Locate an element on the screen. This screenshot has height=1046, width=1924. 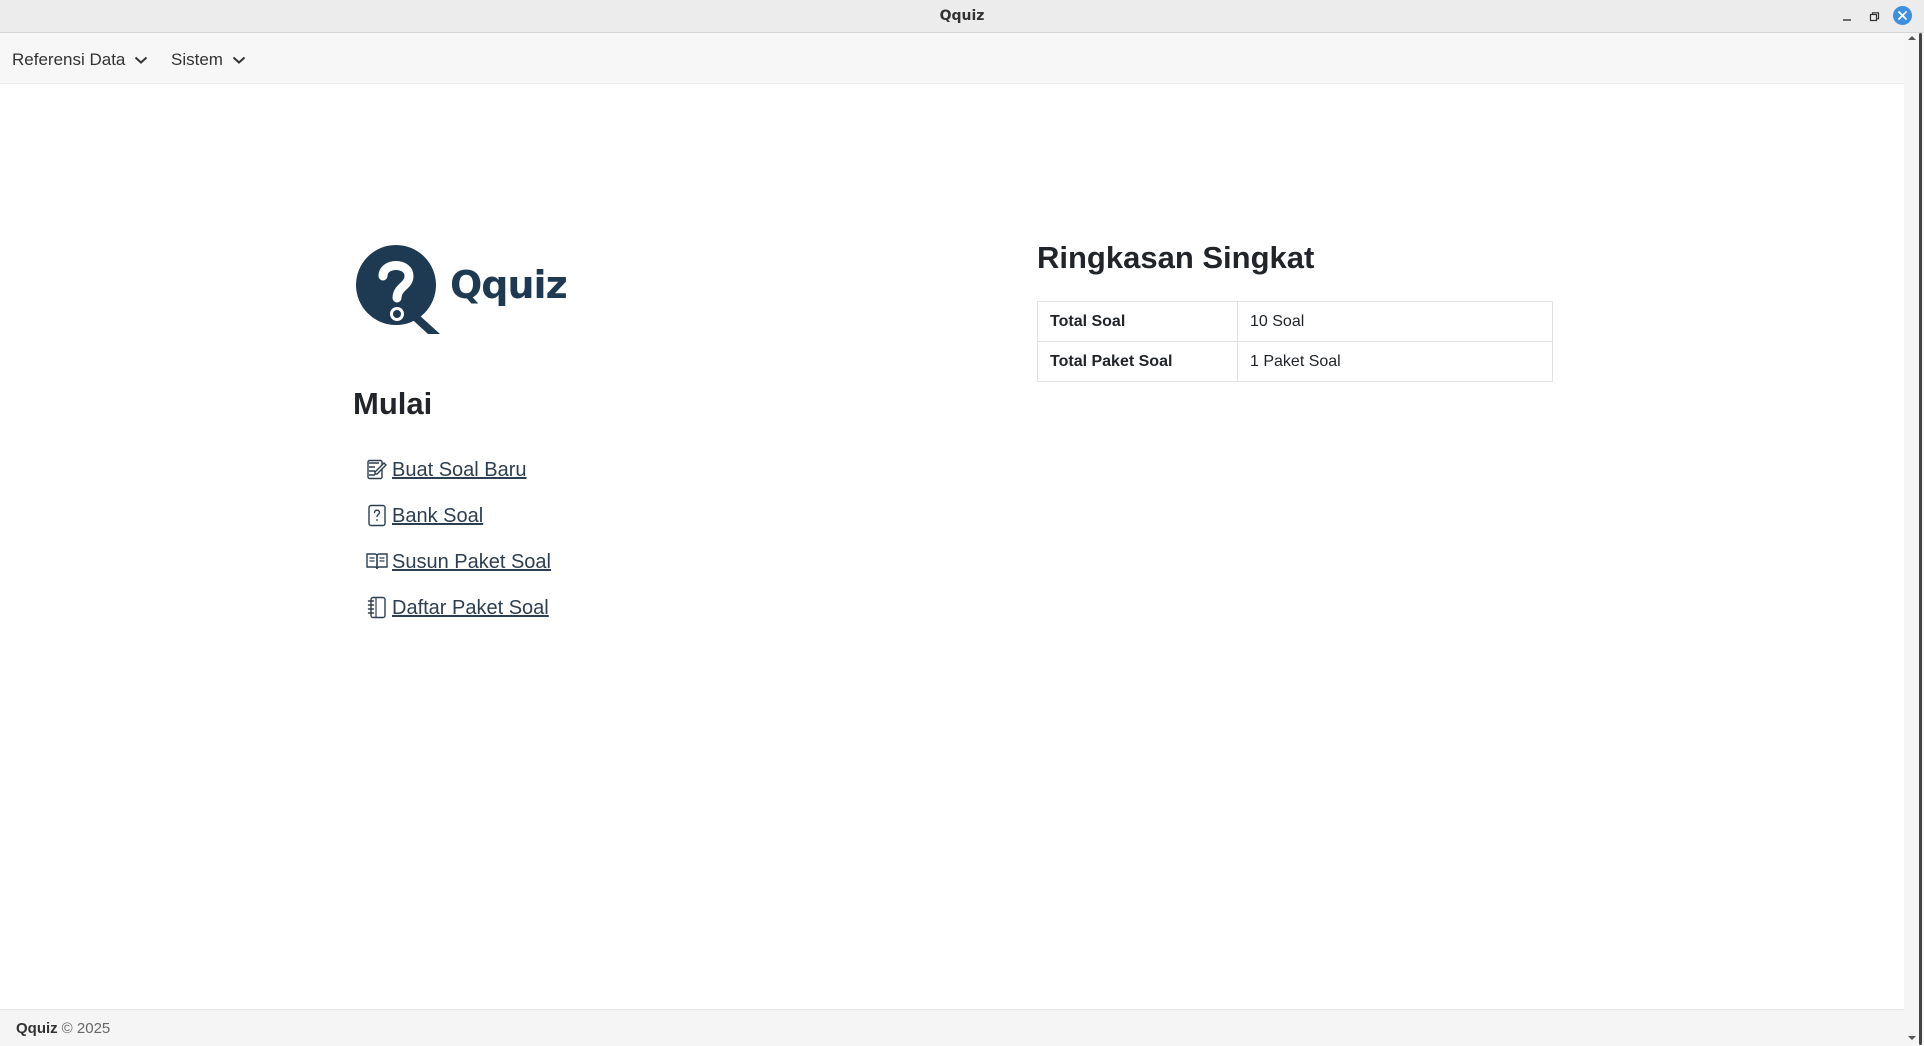
link-bank-soal: Bank Soal is located at coordinates (458, 515).